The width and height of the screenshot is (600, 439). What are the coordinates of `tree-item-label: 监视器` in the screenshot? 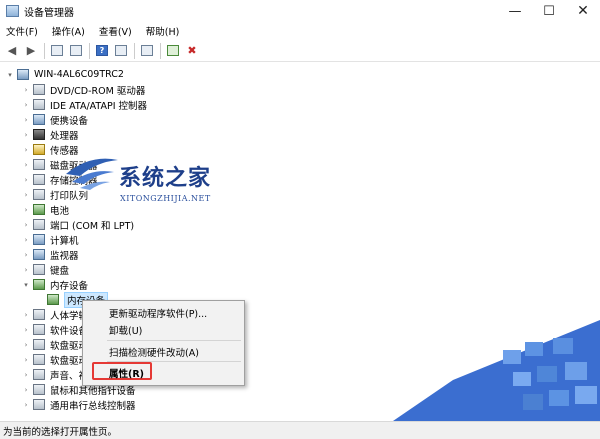 It's located at (64, 256).